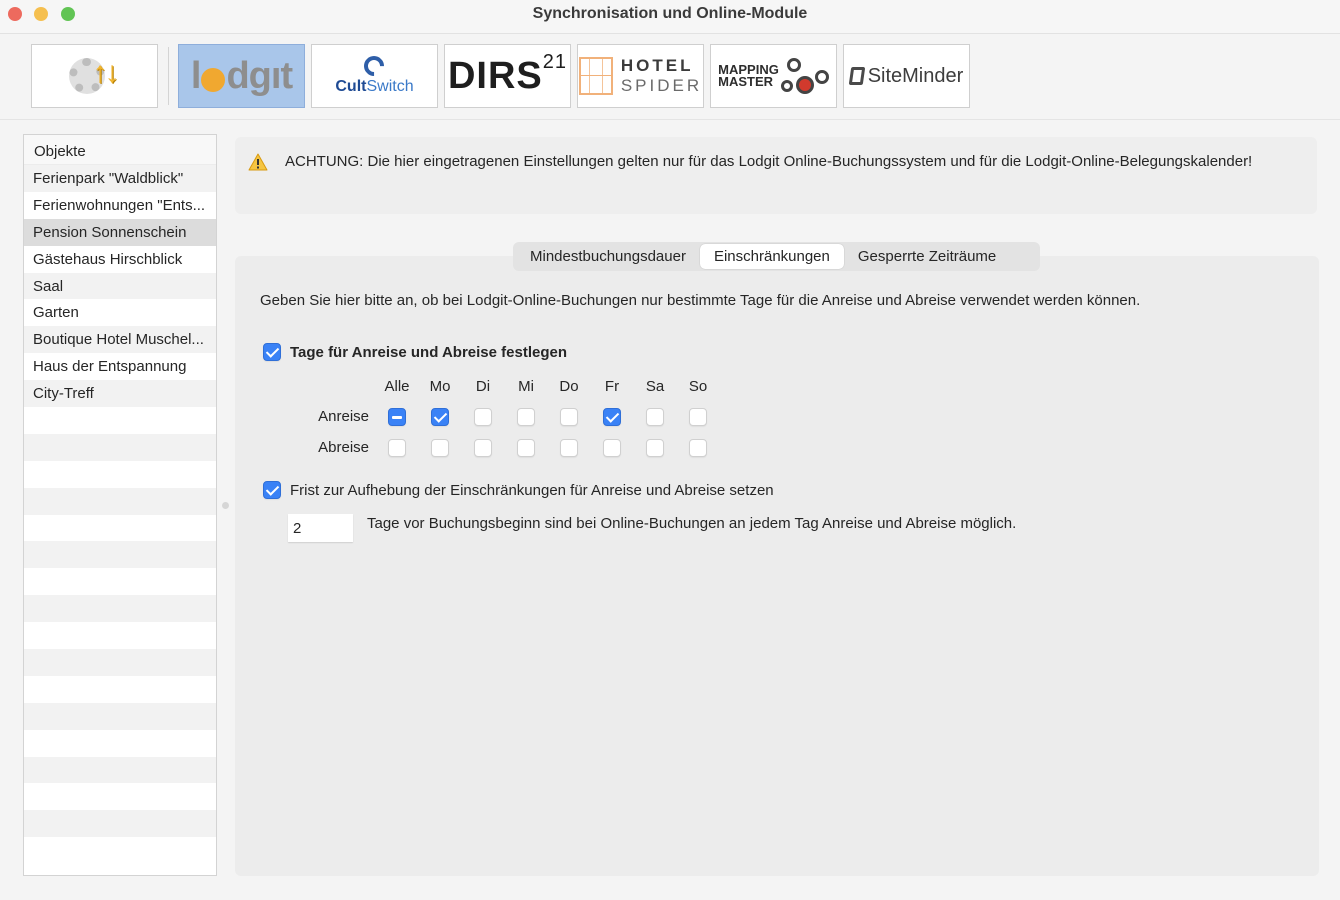  I want to click on lodgit-button: l dg ıt, so click(241, 76).